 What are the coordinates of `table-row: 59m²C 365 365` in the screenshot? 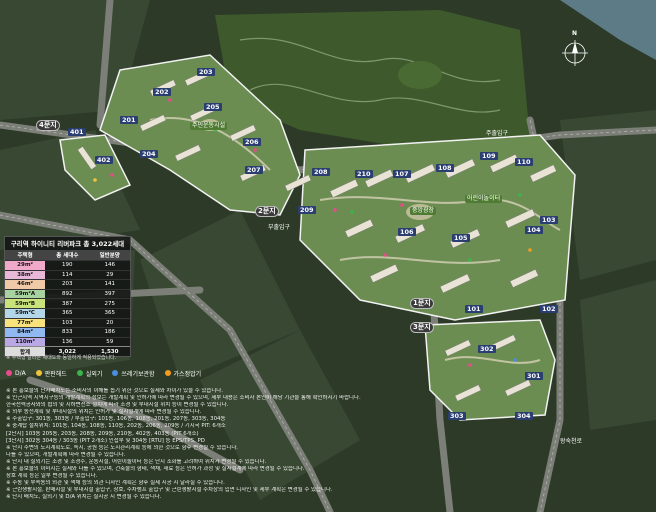 It's located at (67, 313).